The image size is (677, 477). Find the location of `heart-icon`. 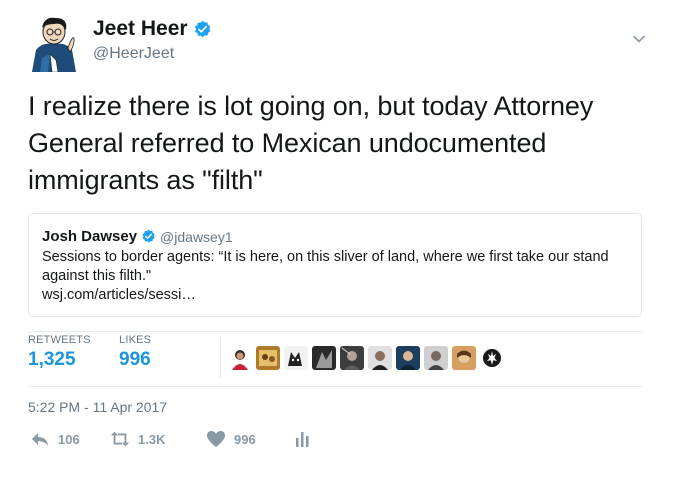

heart-icon is located at coordinates (216, 439).